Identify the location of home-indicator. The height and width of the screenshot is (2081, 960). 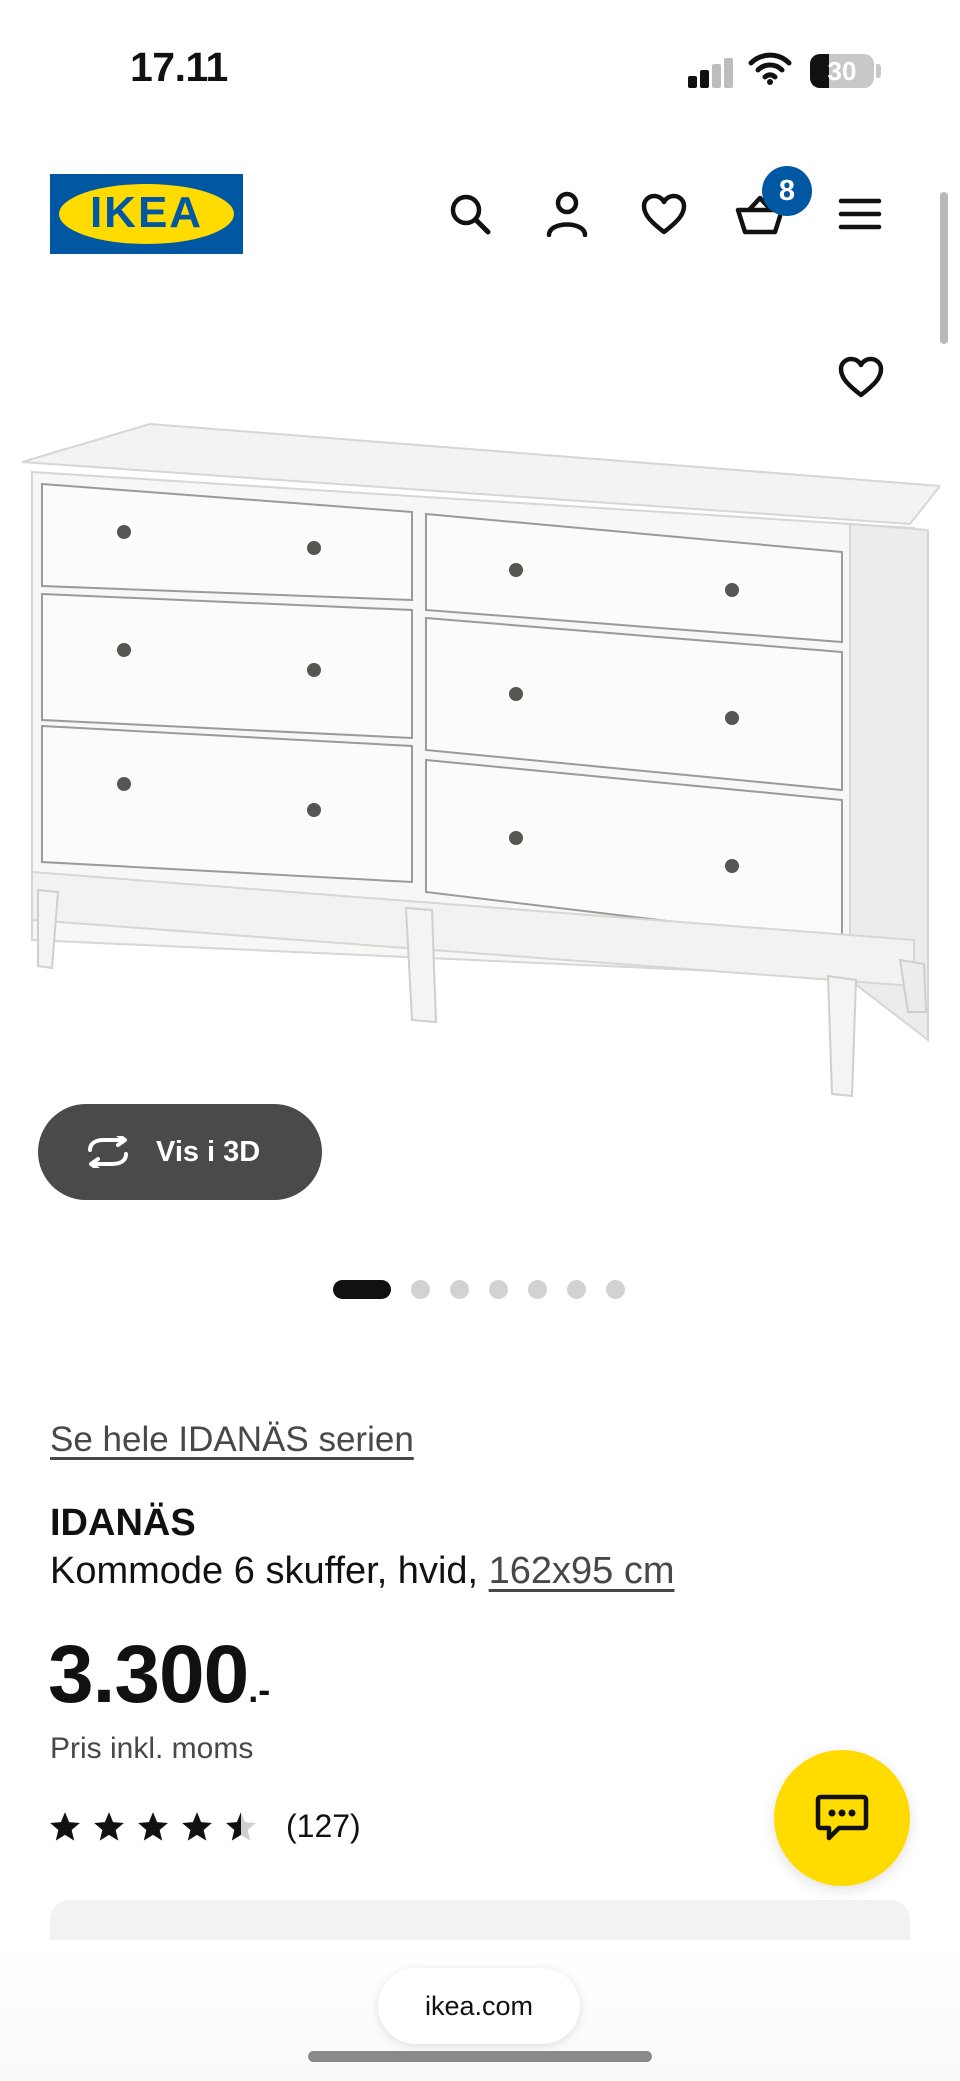
(480, 2056).